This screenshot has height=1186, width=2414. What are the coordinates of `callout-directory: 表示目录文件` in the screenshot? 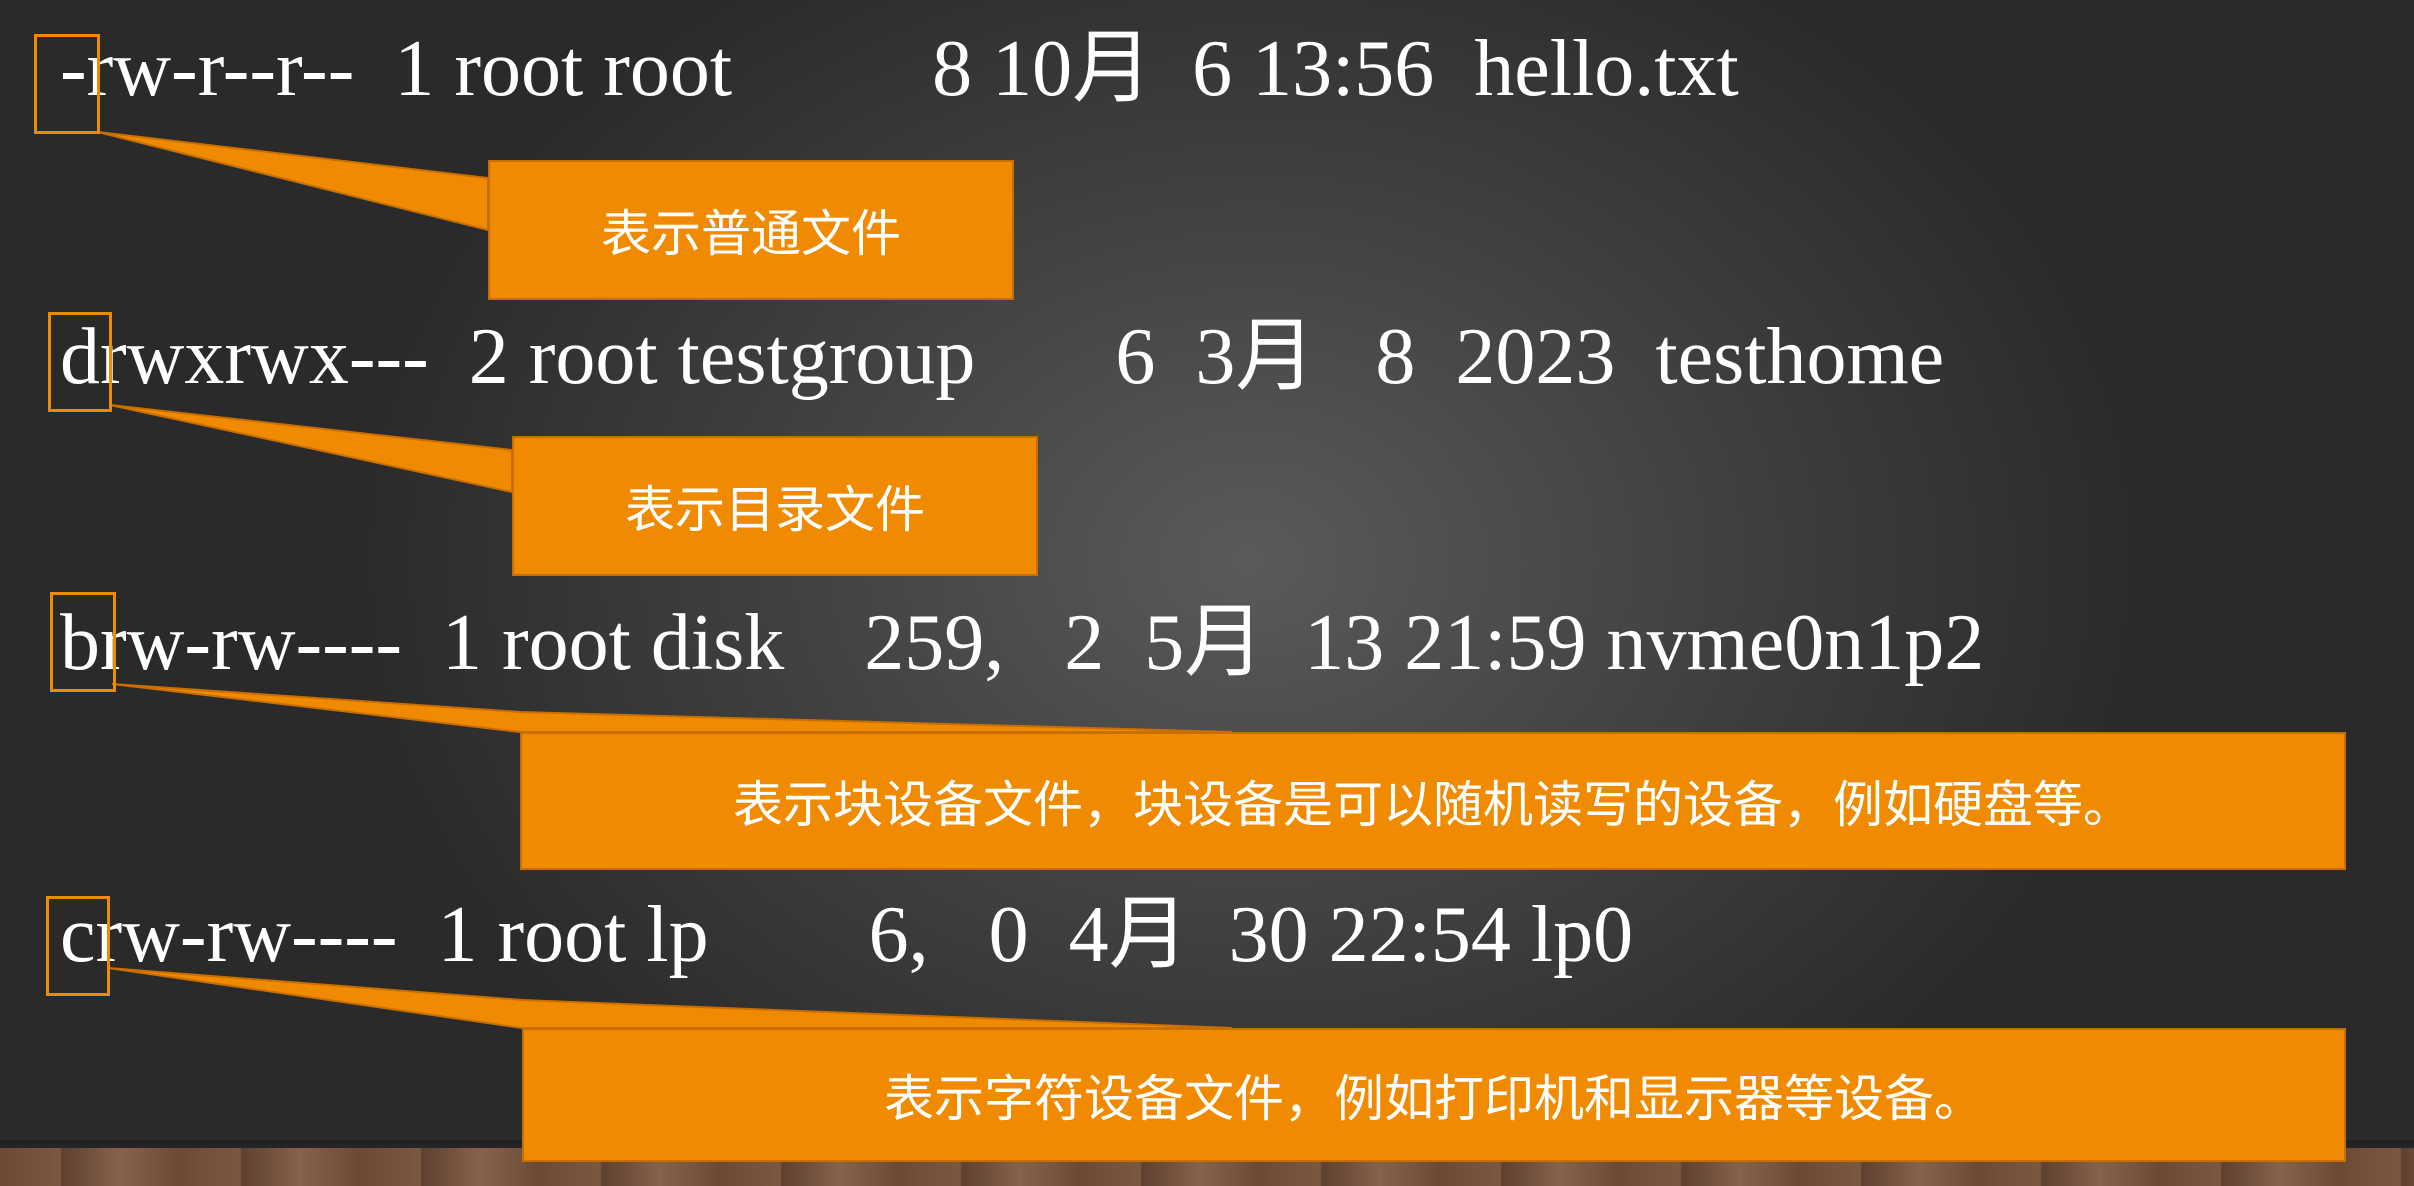 It's located at (775, 506).